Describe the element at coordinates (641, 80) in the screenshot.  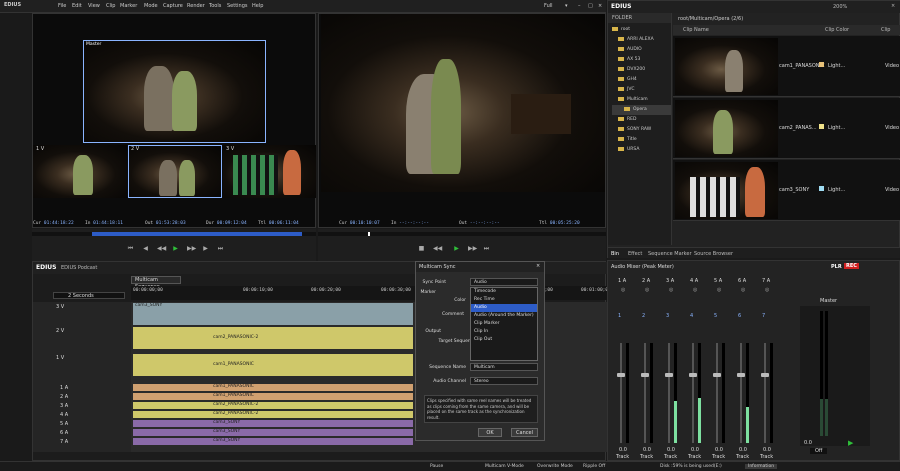
I see `folder-item: GH4` at that location.